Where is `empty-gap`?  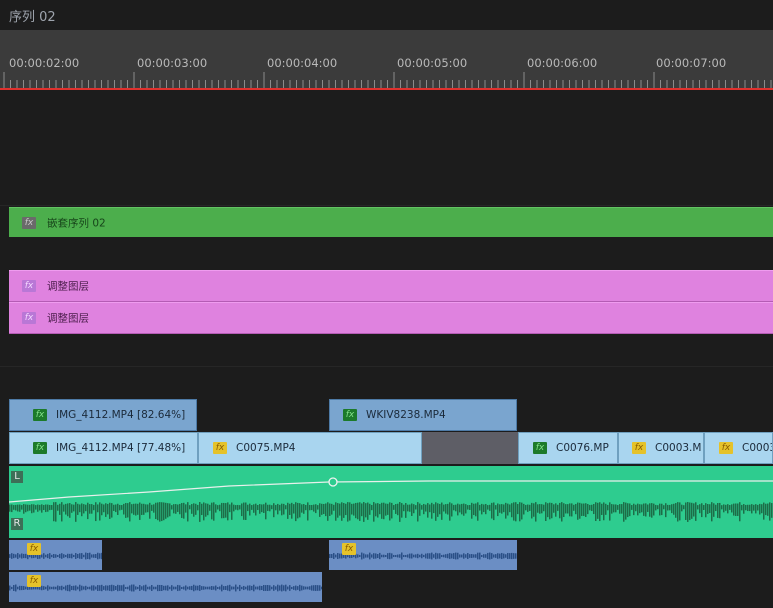
empty-gap is located at coordinates (470, 448).